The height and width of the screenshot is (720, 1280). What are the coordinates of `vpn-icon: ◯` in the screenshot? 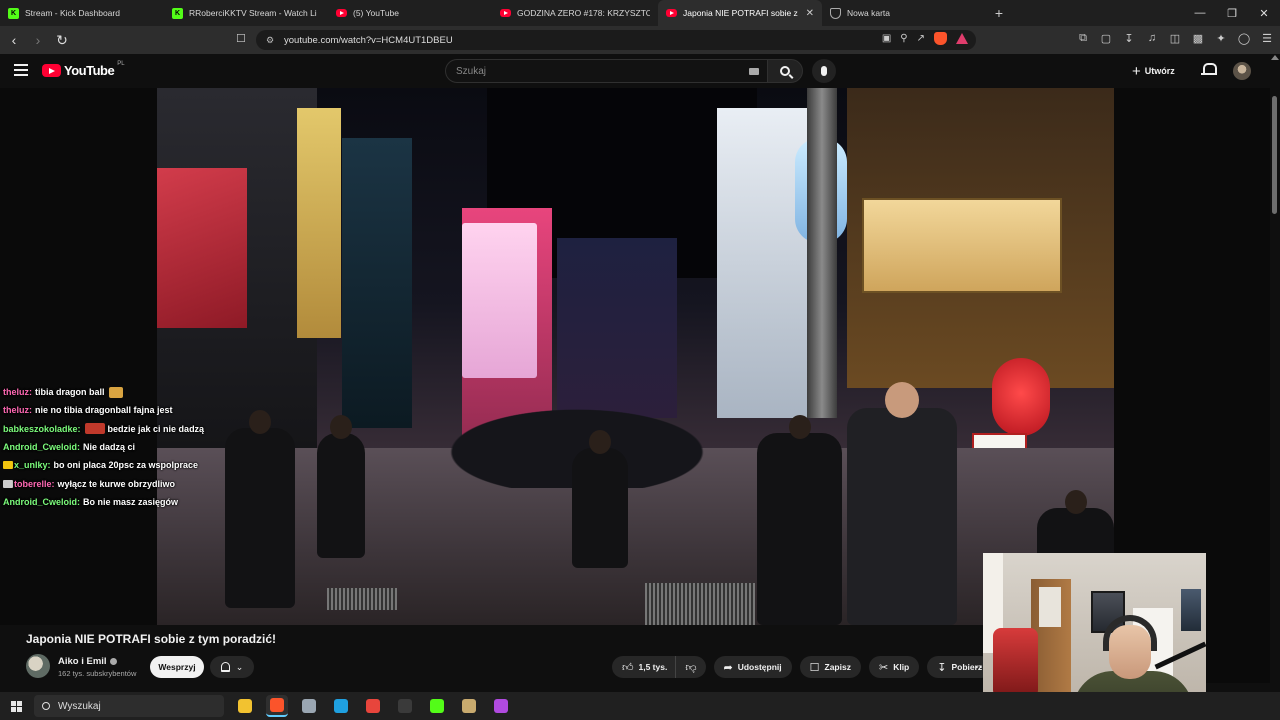 It's located at (1244, 38).